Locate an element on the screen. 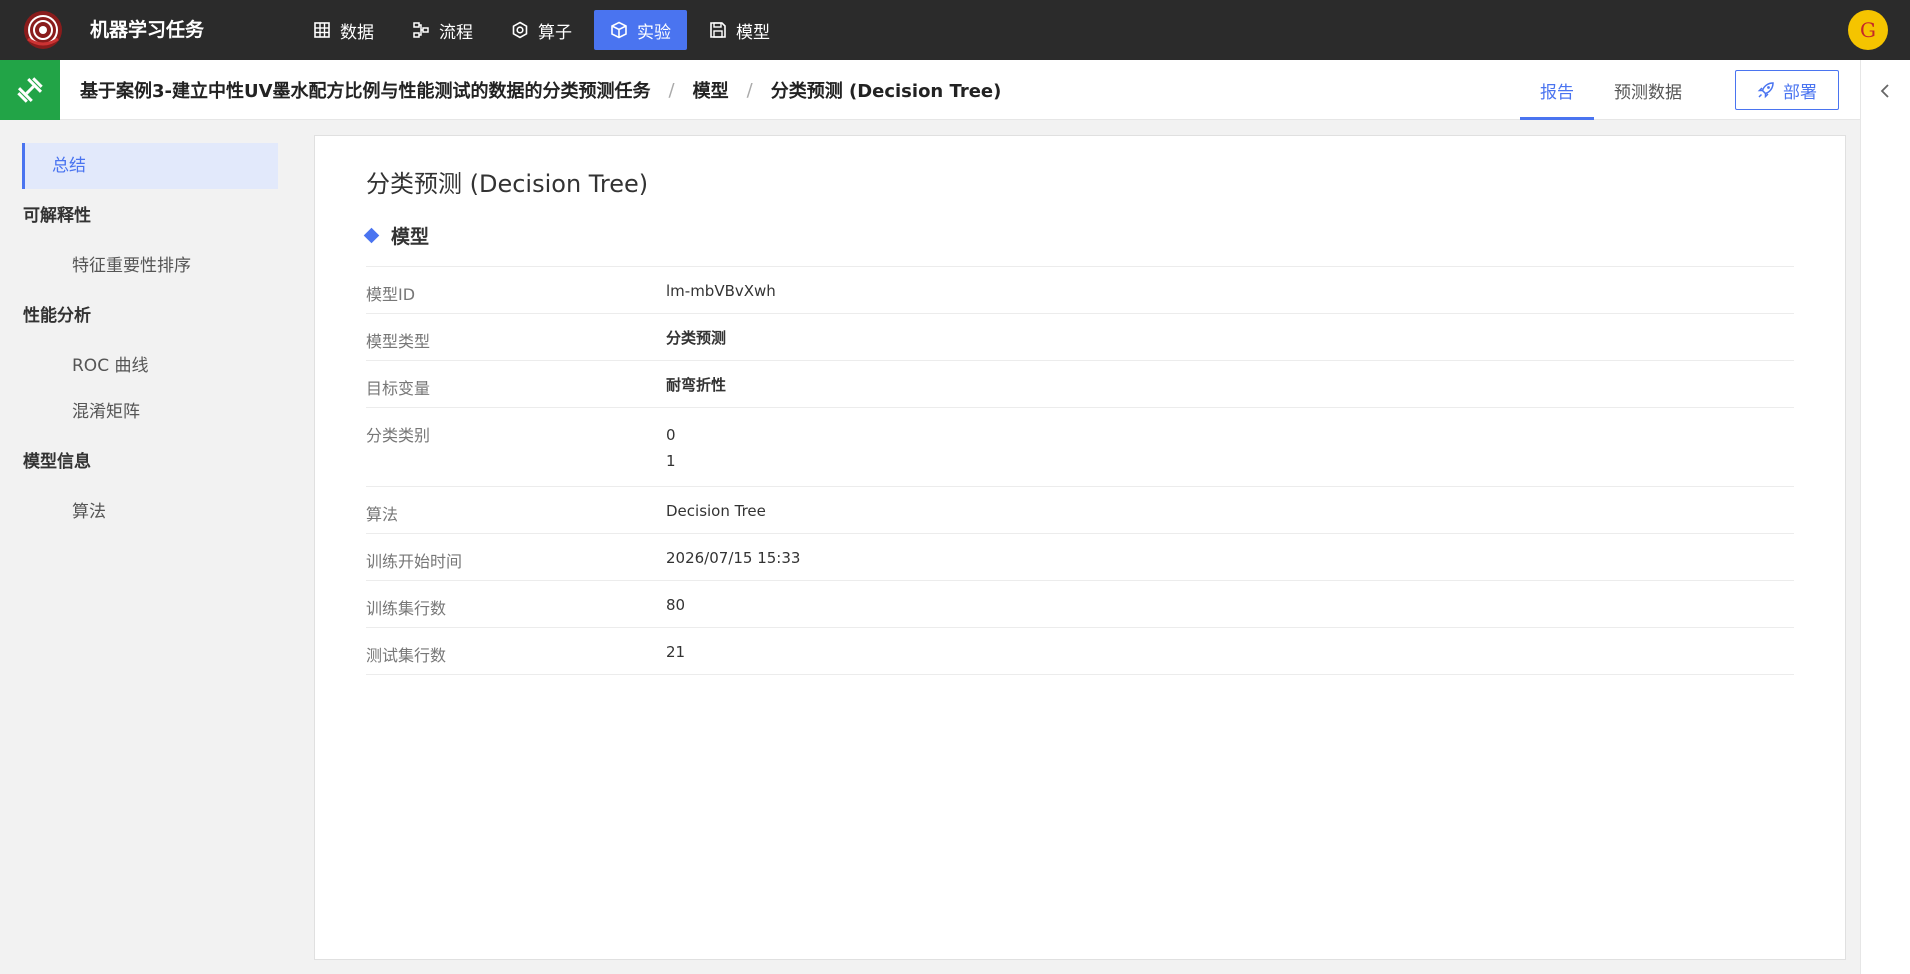  deploy-button-label: 部署 is located at coordinates (1800, 92).